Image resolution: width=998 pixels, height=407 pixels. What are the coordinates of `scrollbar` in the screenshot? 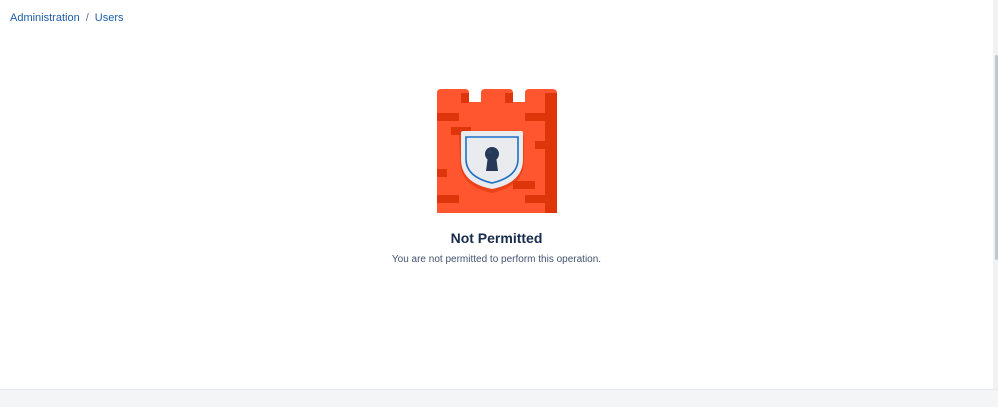 It's located at (995, 195).